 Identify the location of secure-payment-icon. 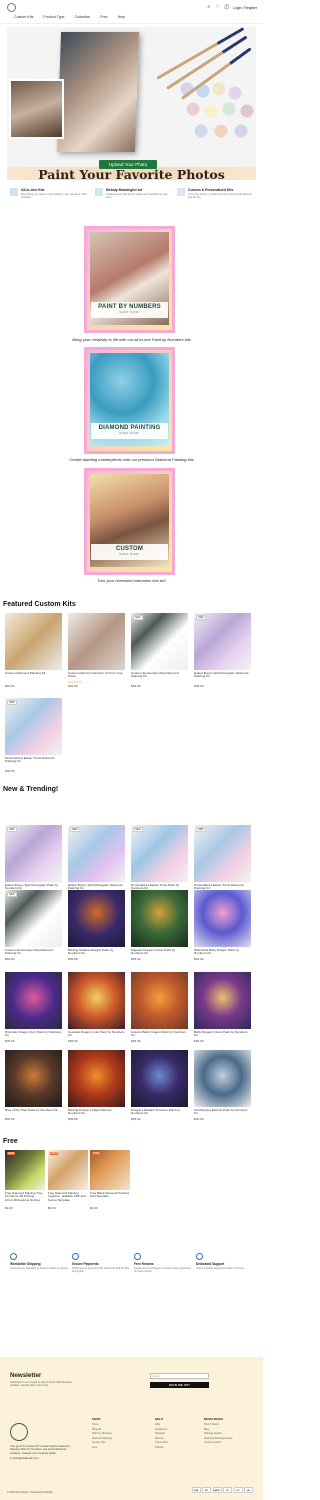
(75, 1256).